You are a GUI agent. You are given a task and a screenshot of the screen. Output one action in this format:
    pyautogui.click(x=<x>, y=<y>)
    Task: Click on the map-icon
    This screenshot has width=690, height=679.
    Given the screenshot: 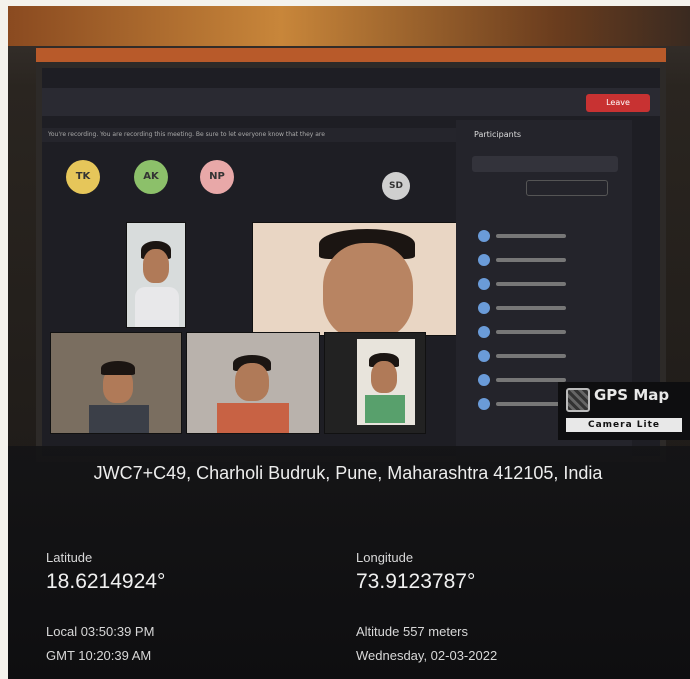 What is the action you would take?
    pyautogui.click(x=578, y=400)
    